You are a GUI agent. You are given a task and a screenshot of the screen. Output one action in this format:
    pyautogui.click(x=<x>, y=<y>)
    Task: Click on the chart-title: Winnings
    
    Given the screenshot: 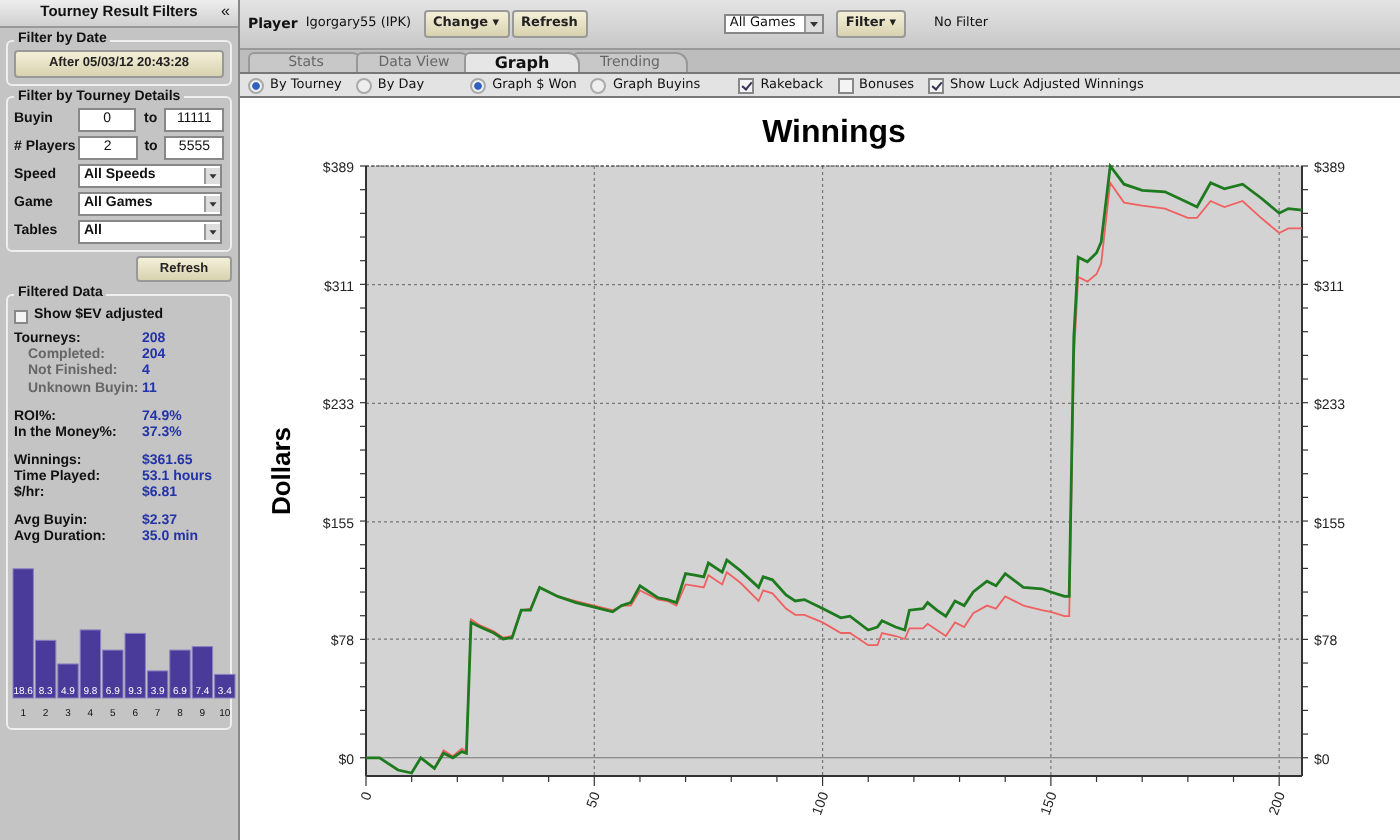 What is the action you would take?
    pyautogui.click(x=834, y=133)
    